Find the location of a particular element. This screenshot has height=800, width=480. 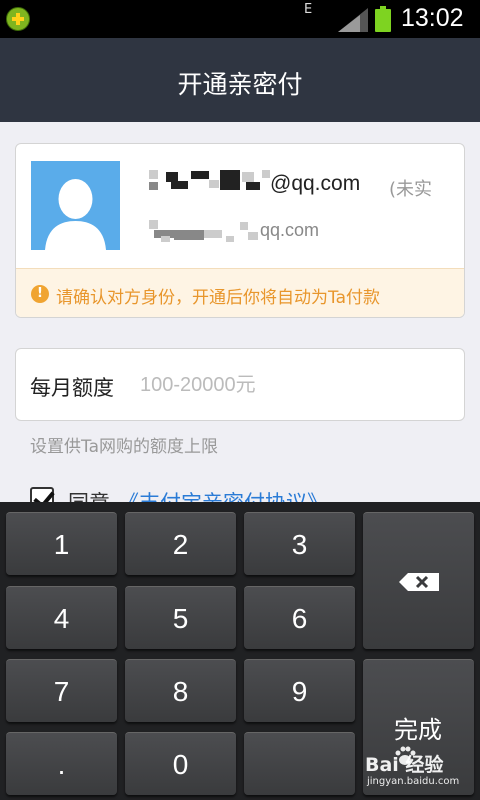

watermark-url: jingyan.baidu.com is located at coordinates (413, 781).